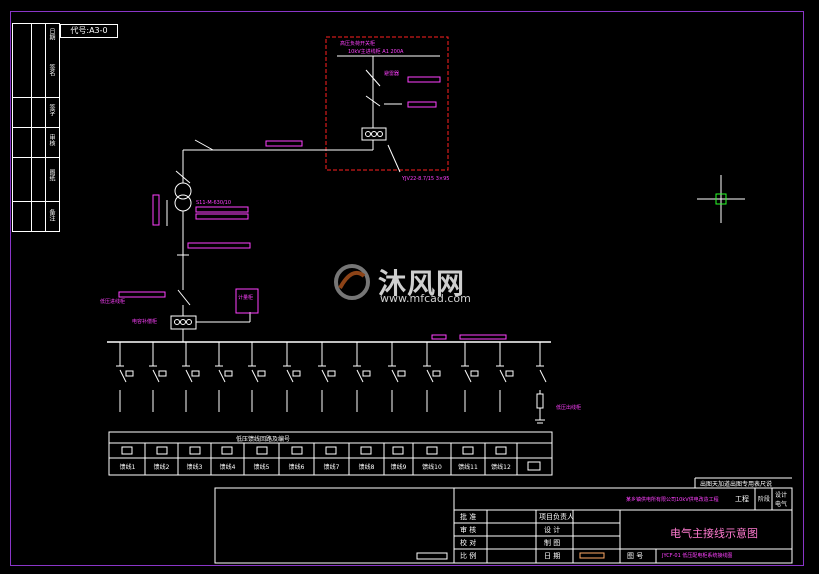  I want to click on lv-main-label: 低压进线柜, so click(113, 302).